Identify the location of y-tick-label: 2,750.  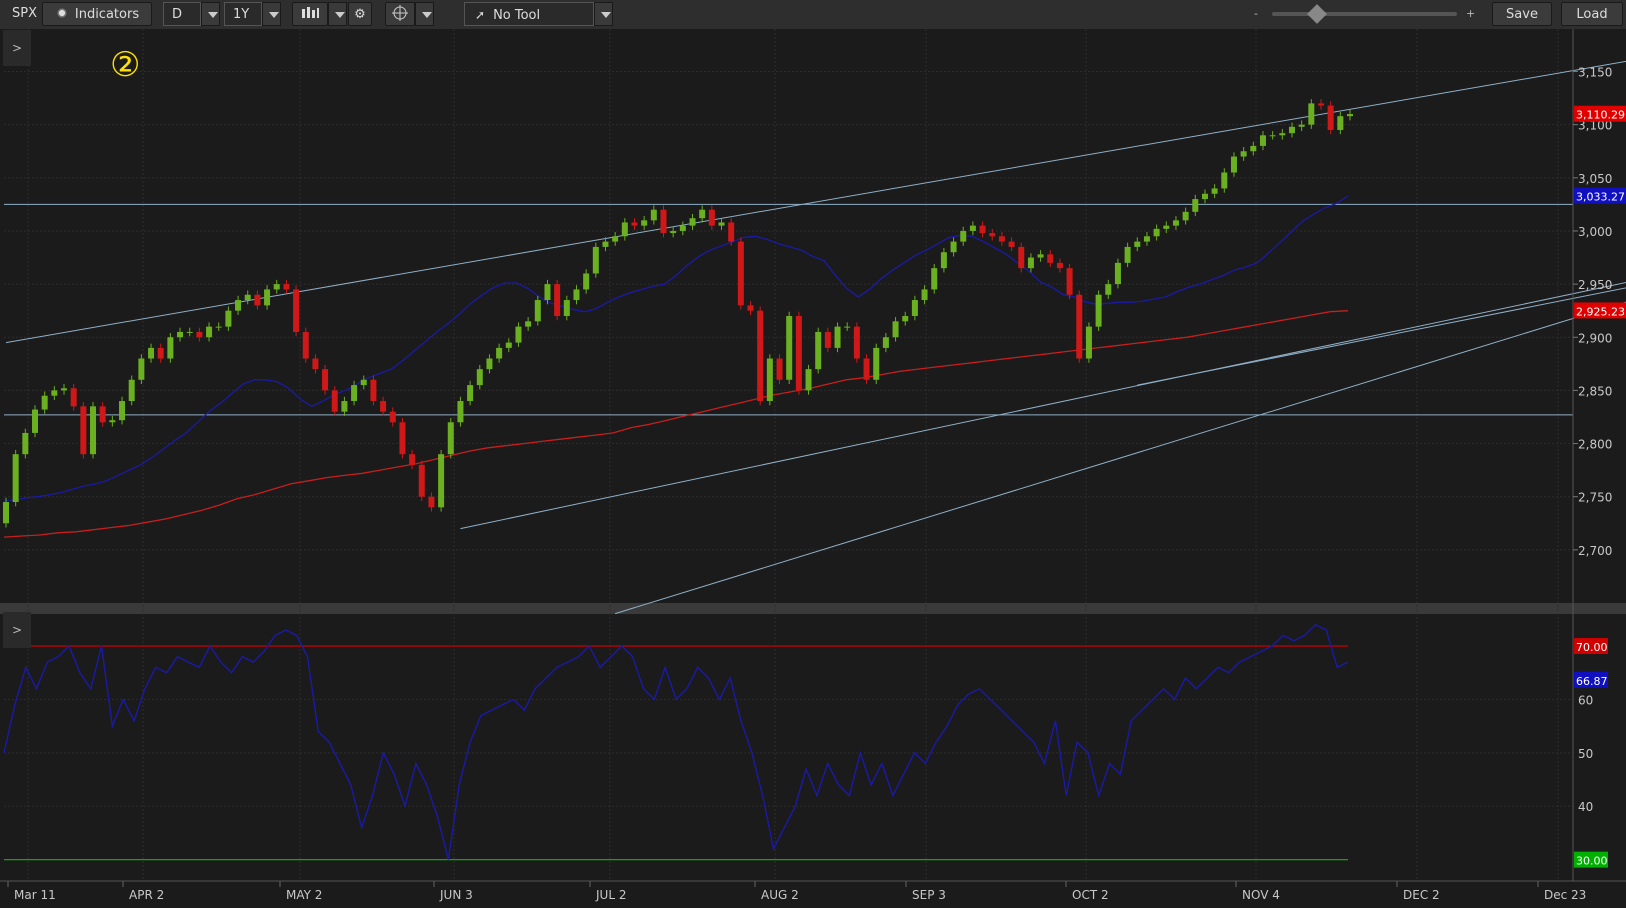
(1595, 498).